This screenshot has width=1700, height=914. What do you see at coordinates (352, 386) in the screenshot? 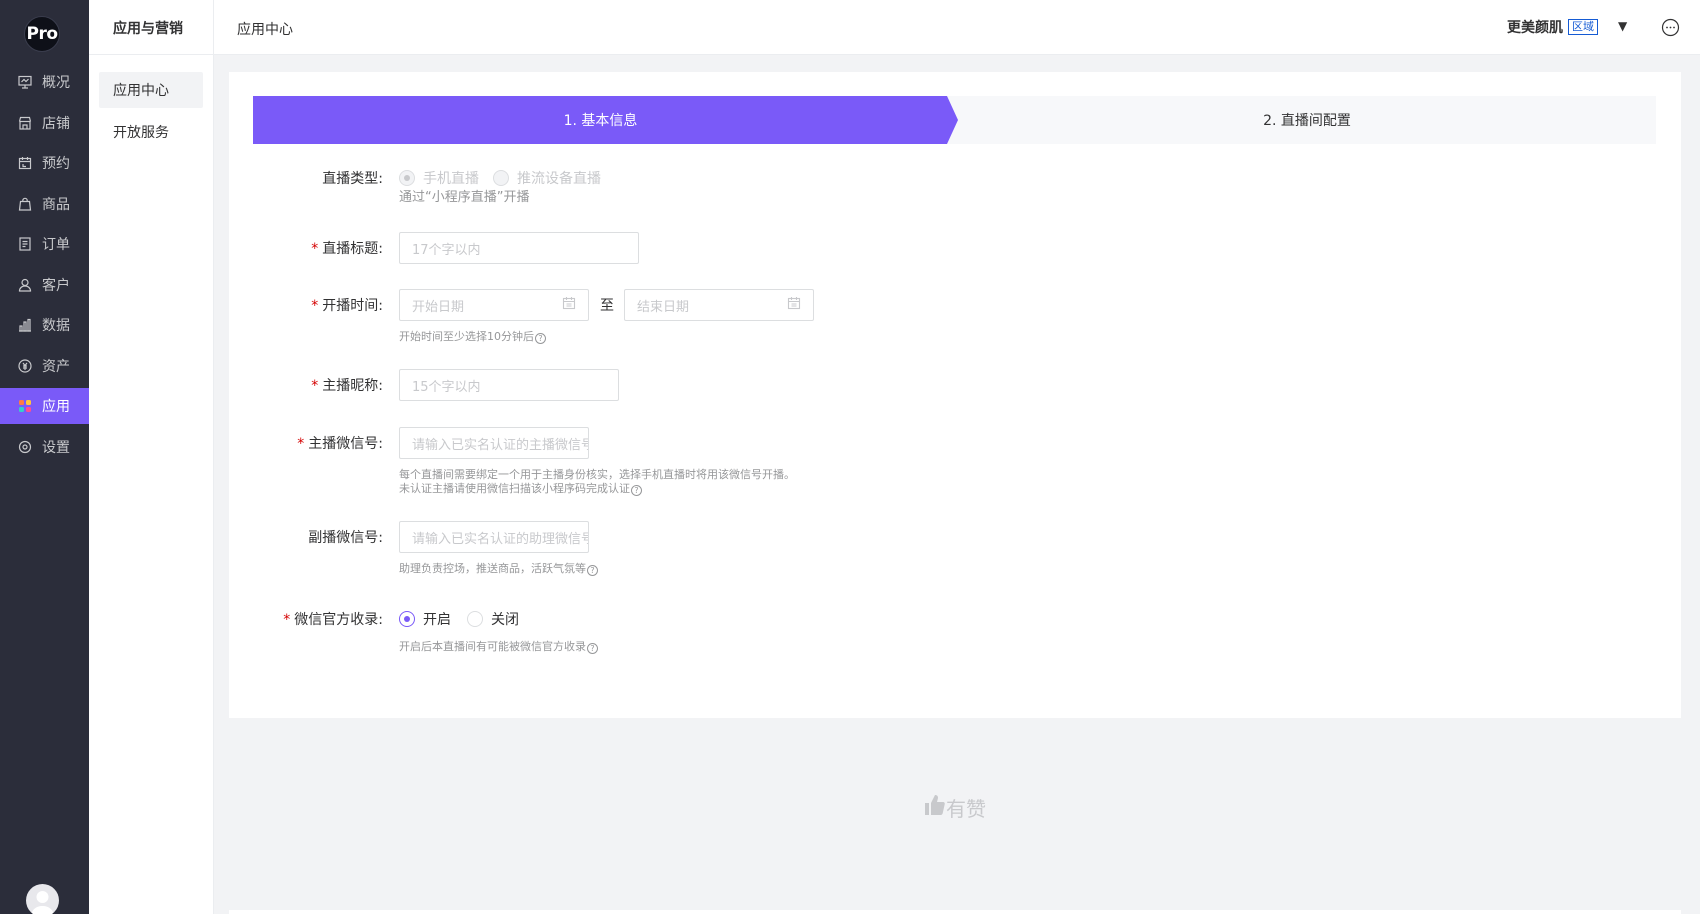
I see `anchor-name-label-text: 主播昵称:` at bounding box center [352, 386].